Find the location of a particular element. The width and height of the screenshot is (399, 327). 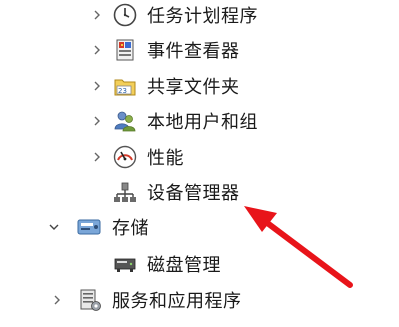

tree-item-label: 本地用户和组 is located at coordinates (202, 122).